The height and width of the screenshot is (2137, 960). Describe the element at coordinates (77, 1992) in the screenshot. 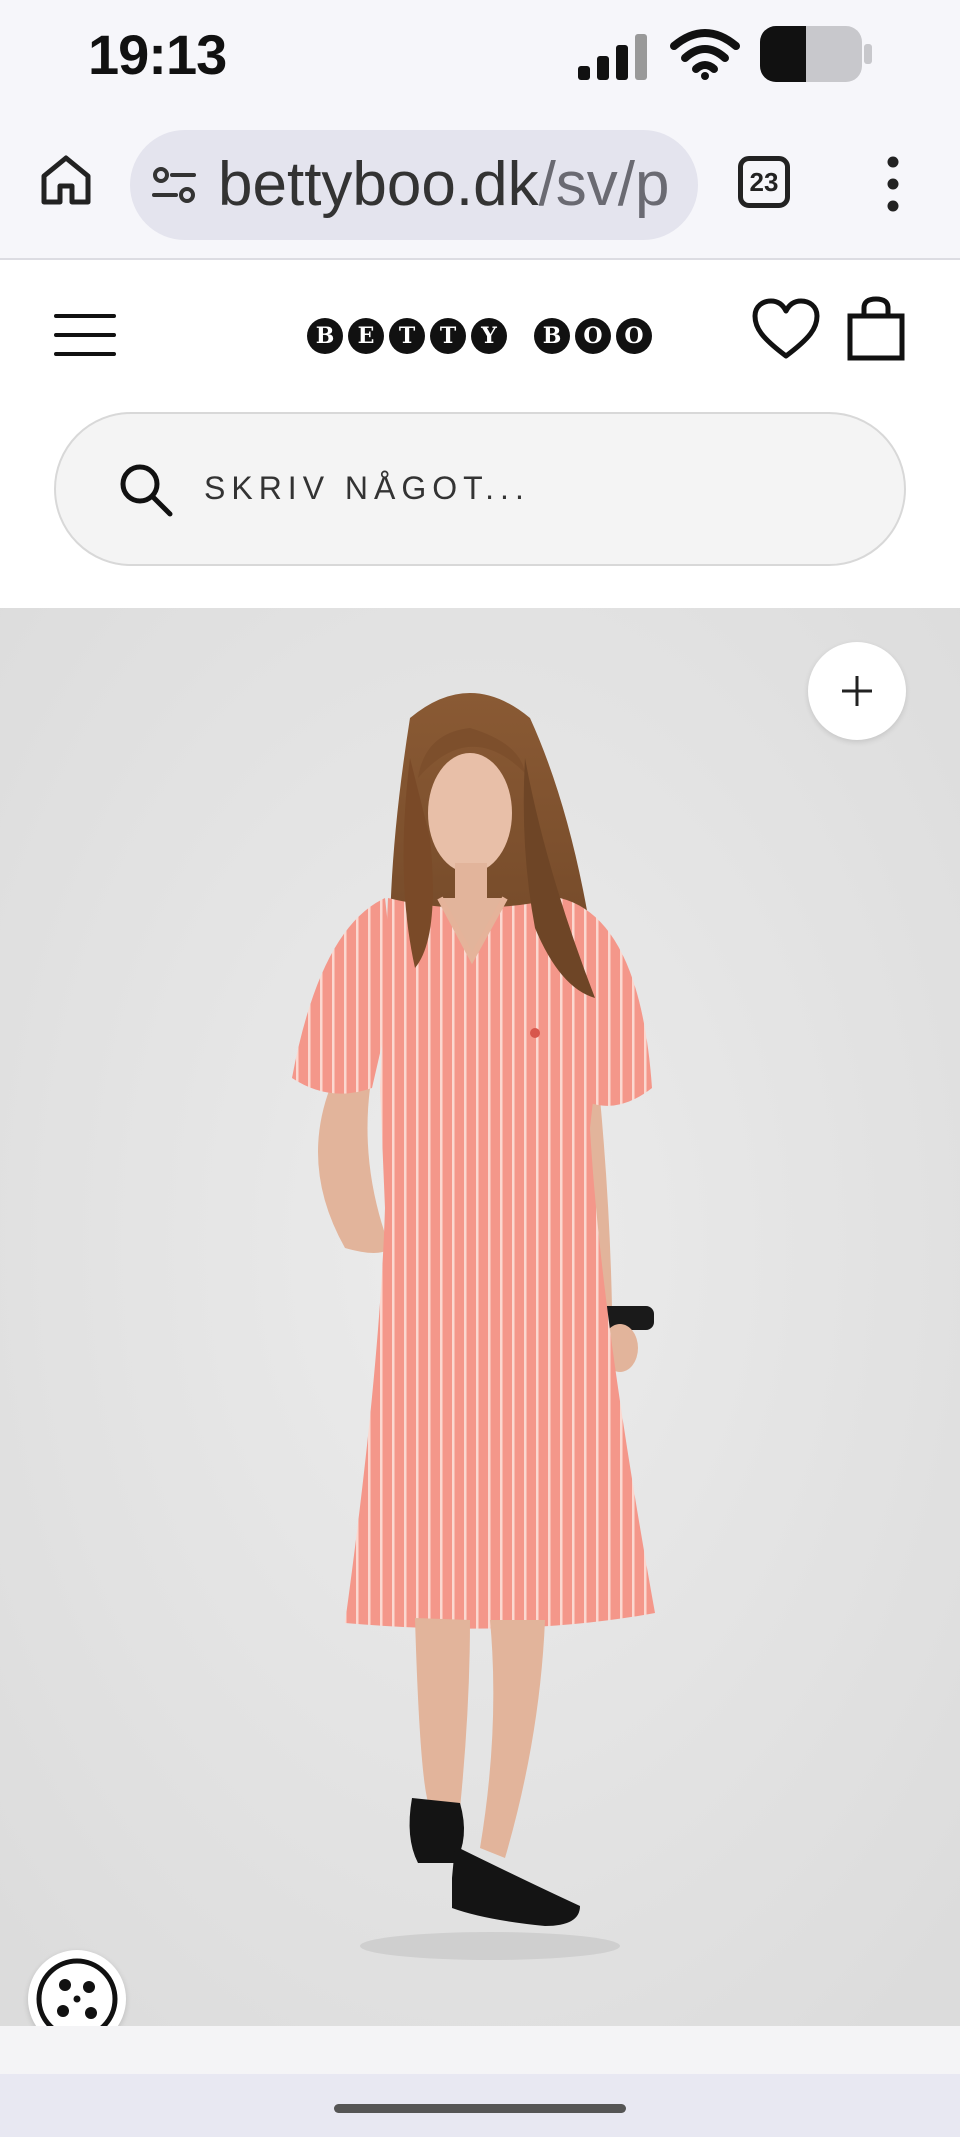

I see `cookie-icon` at that location.